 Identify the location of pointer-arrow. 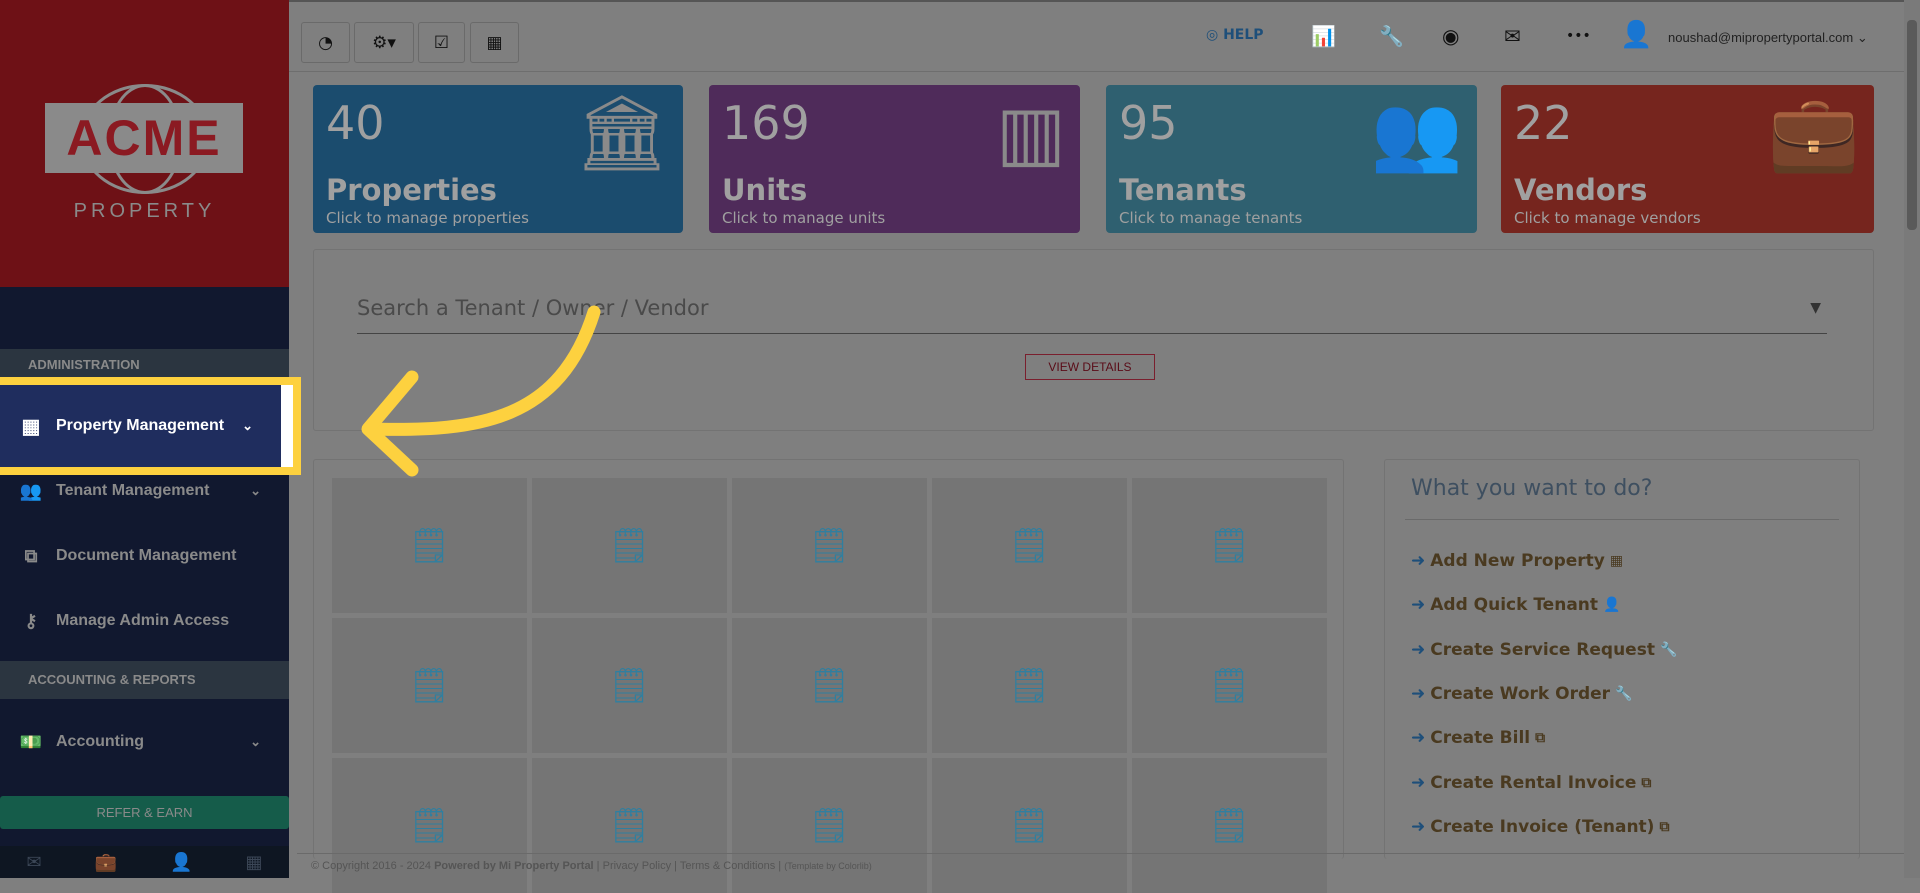
(481, 391).